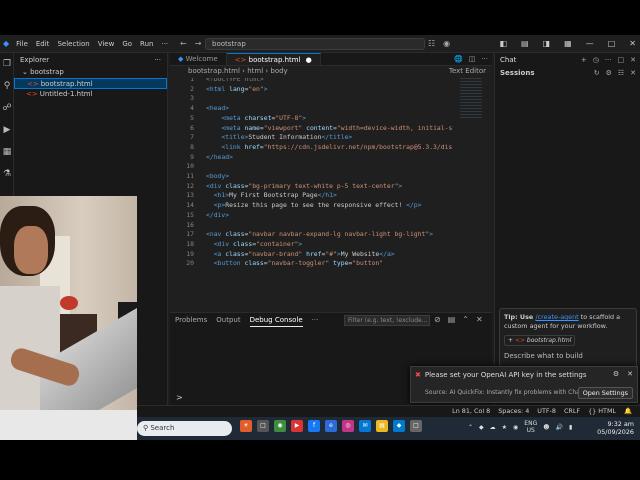  What do you see at coordinates (7, 64) in the screenshot?
I see `explorer-icon: ❐` at bounding box center [7, 64].